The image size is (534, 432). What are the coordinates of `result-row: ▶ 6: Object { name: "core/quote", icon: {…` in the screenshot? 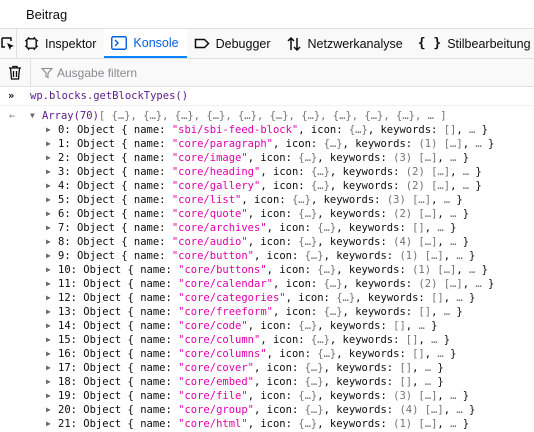 It's located at (267, 214).